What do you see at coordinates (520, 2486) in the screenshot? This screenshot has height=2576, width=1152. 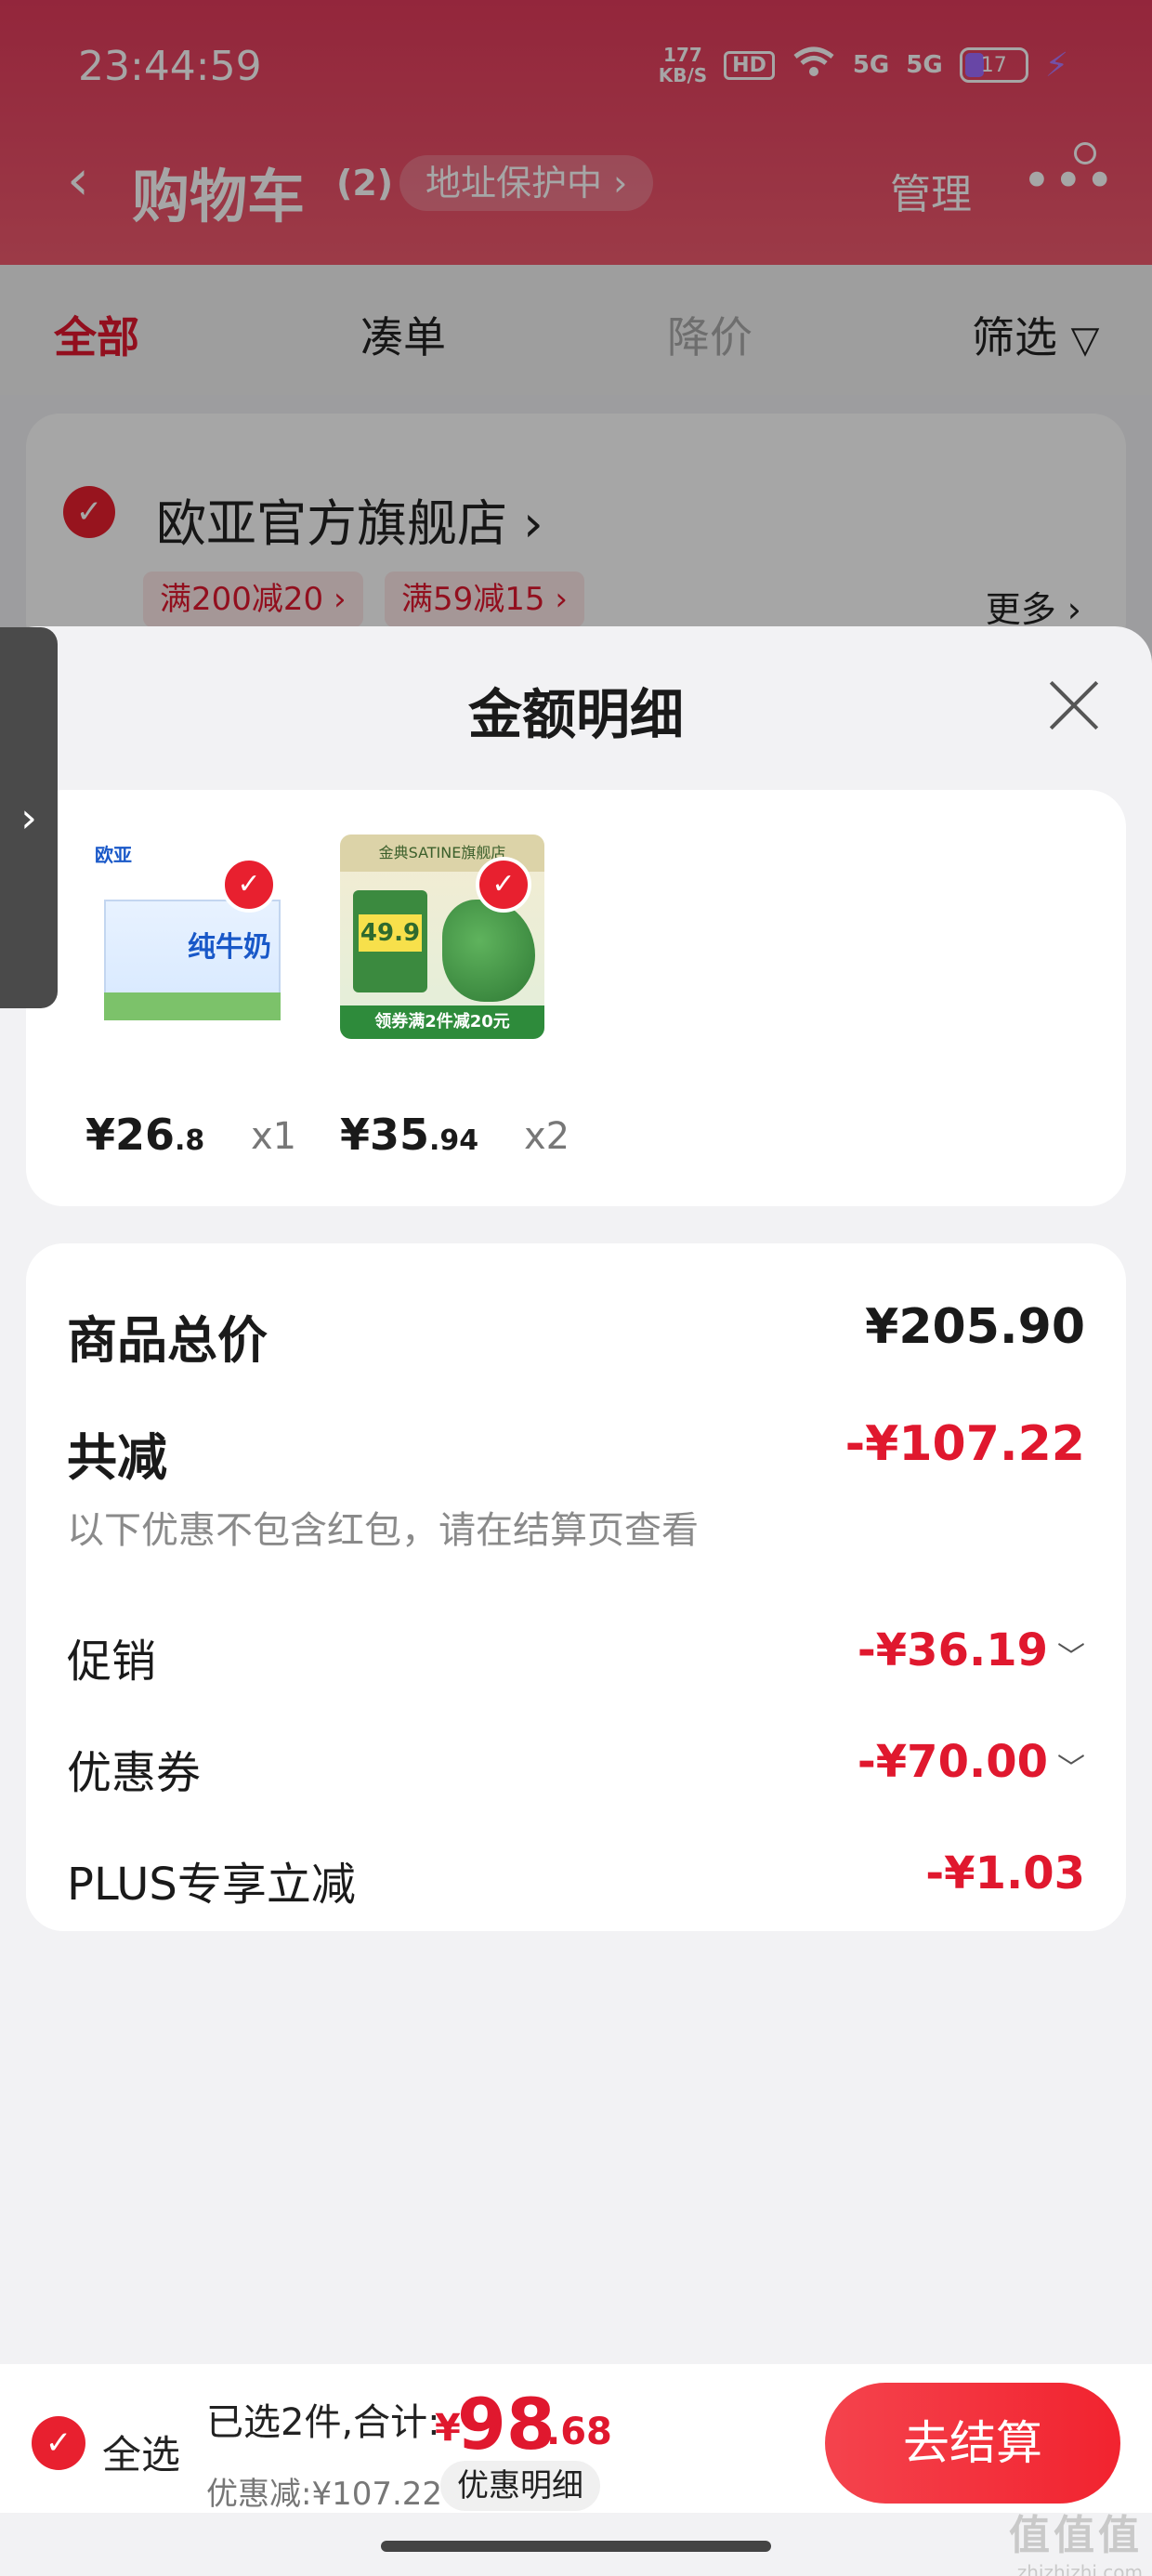 I see `discount-detail-button: 优惠明细` at bounding box center [520, 2486].